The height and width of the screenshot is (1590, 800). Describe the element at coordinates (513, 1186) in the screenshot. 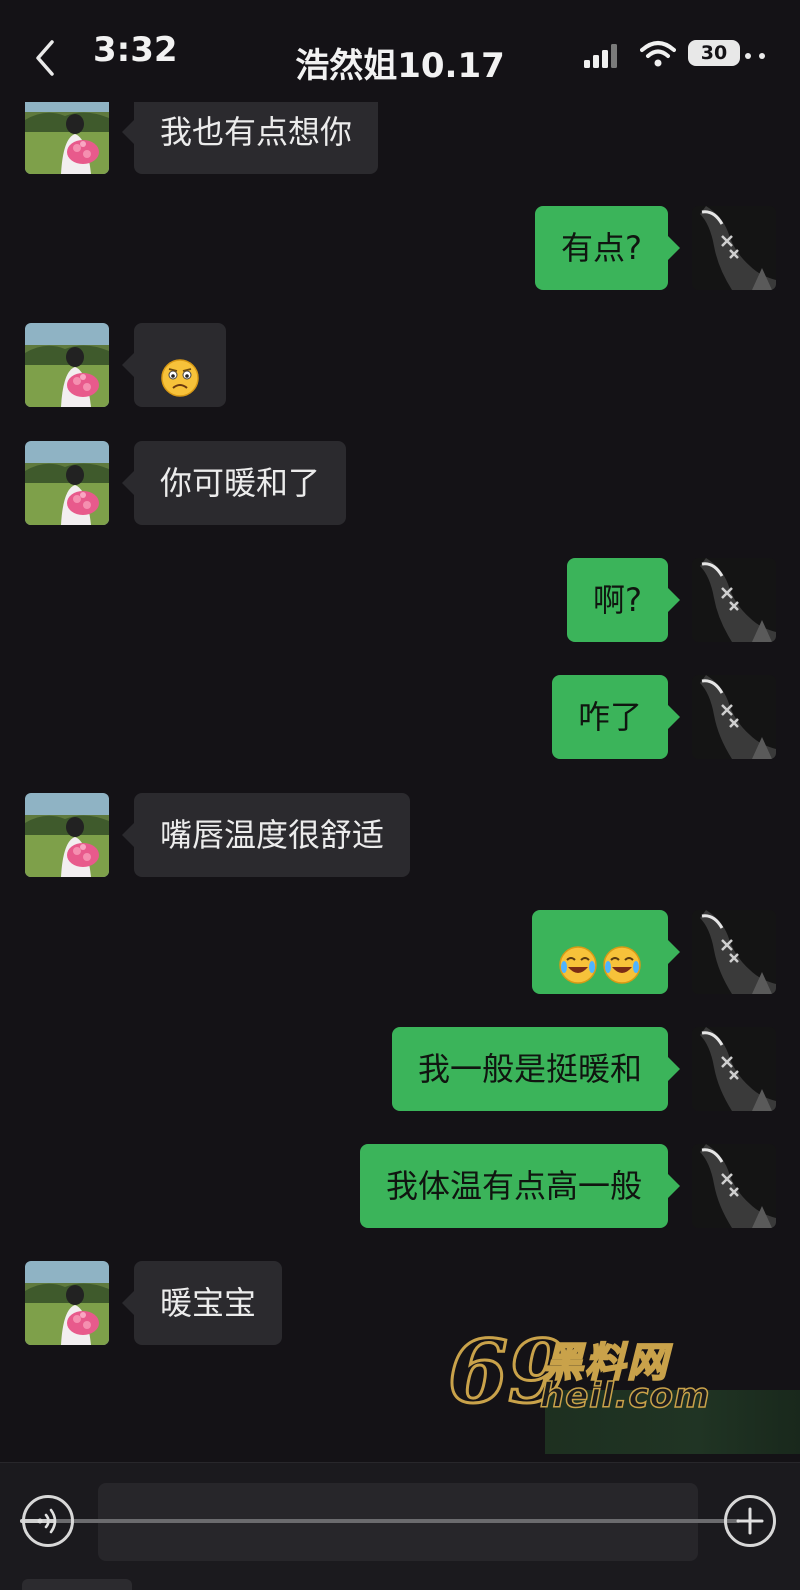

I see `message-text: 我体温有点高一般` at that location.